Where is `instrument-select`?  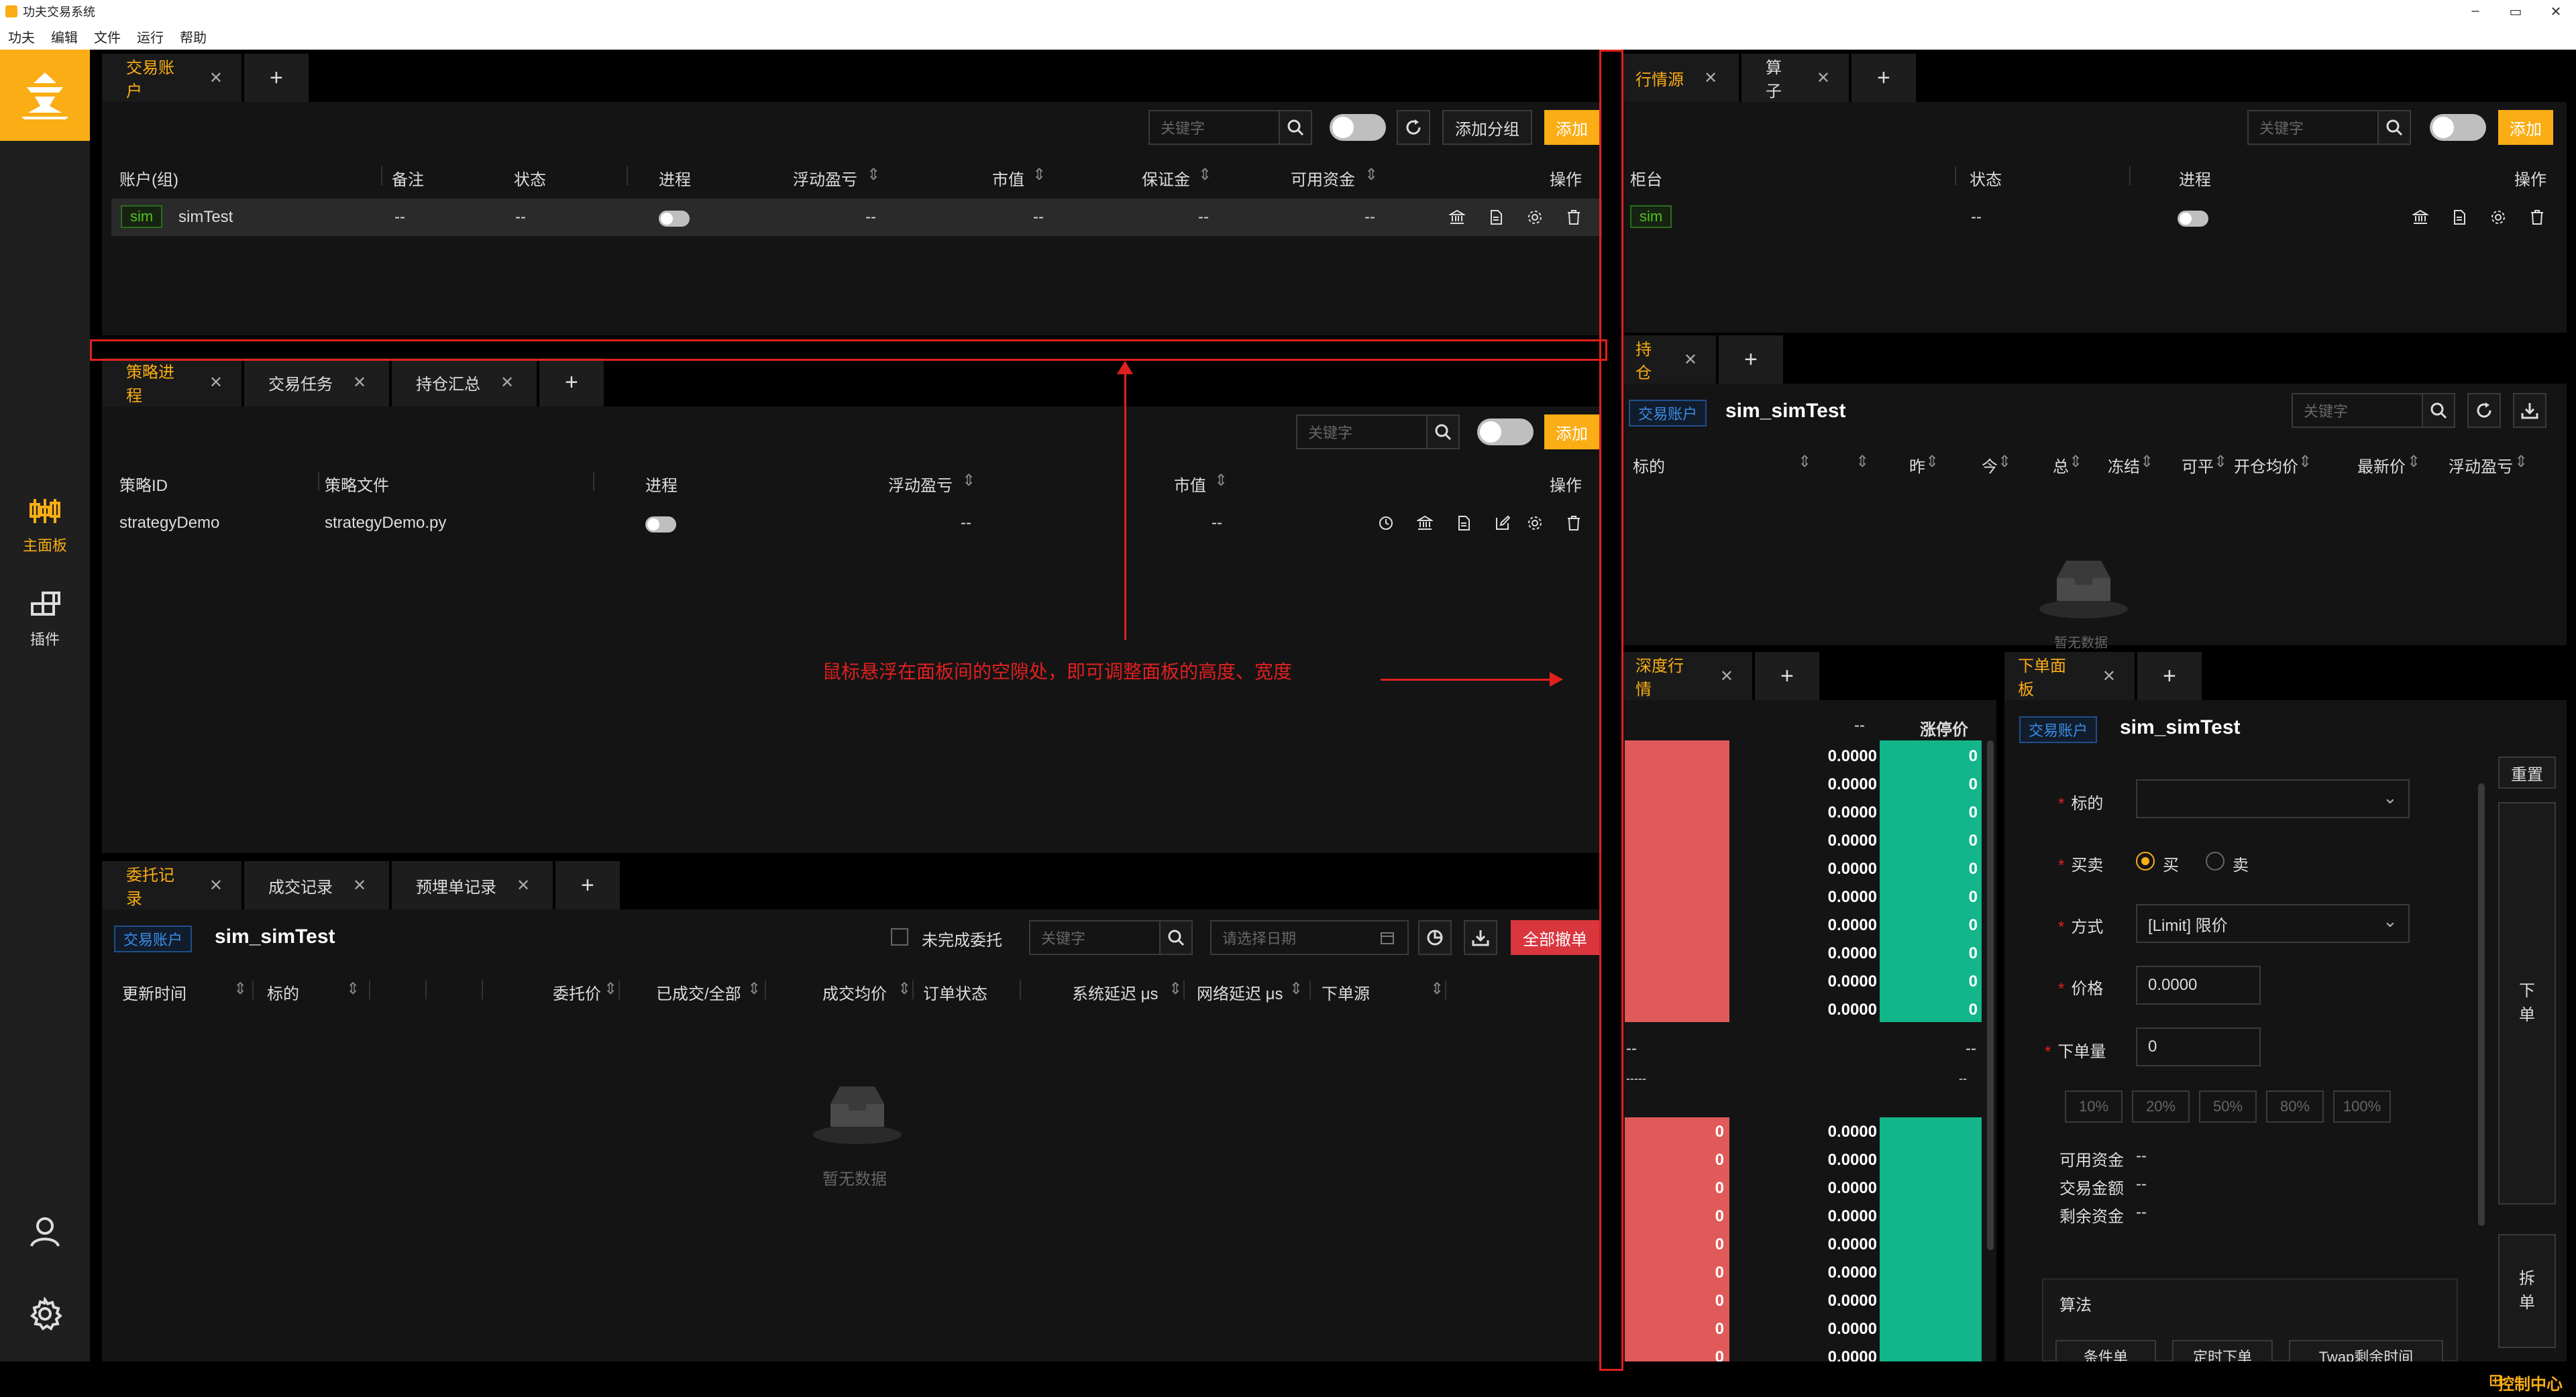 instrument-select is located at coordinates (2273, 798).